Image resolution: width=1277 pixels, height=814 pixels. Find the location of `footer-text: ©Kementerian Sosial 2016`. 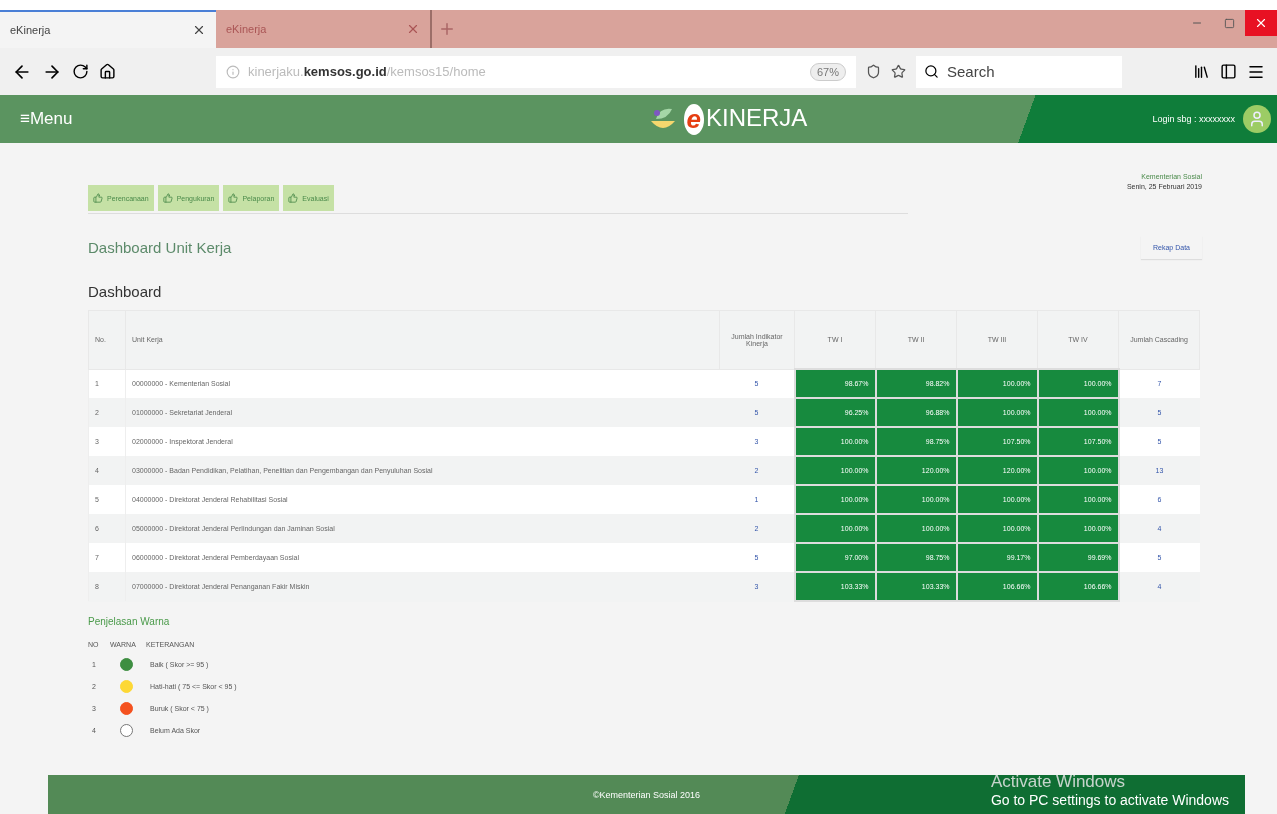

footer-text: ©Kementerian Sosial 2016 is located at coordinates (646, 794).